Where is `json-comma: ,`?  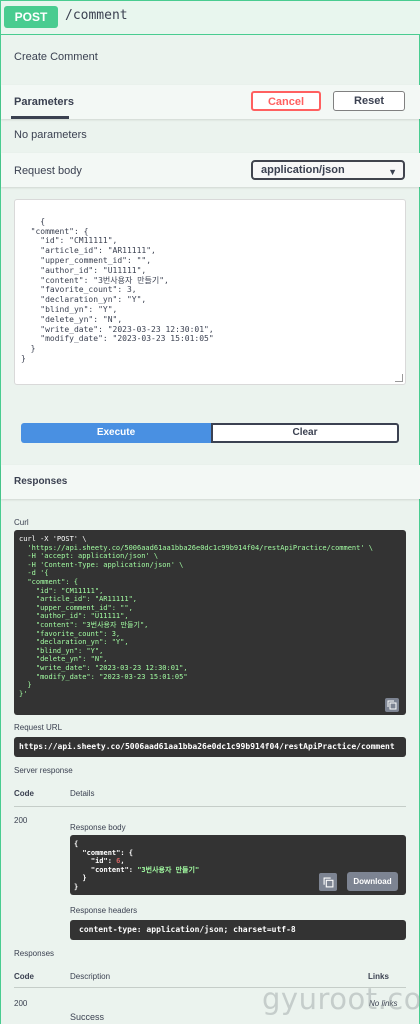 json-comma: , is located at coordinates (122, 861).